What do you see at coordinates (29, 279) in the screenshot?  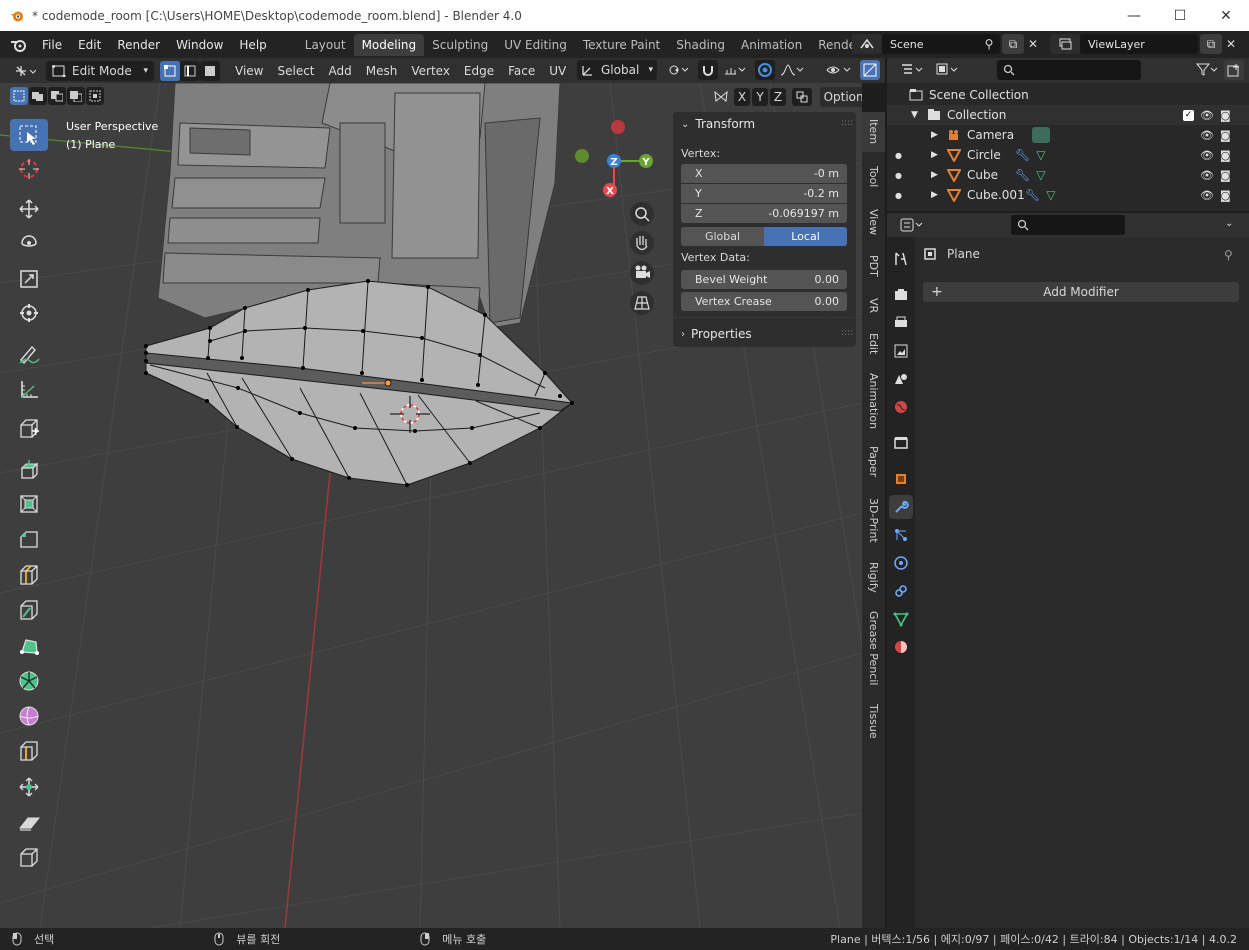 I see `scale-tool` at bounding box center [29, 279].